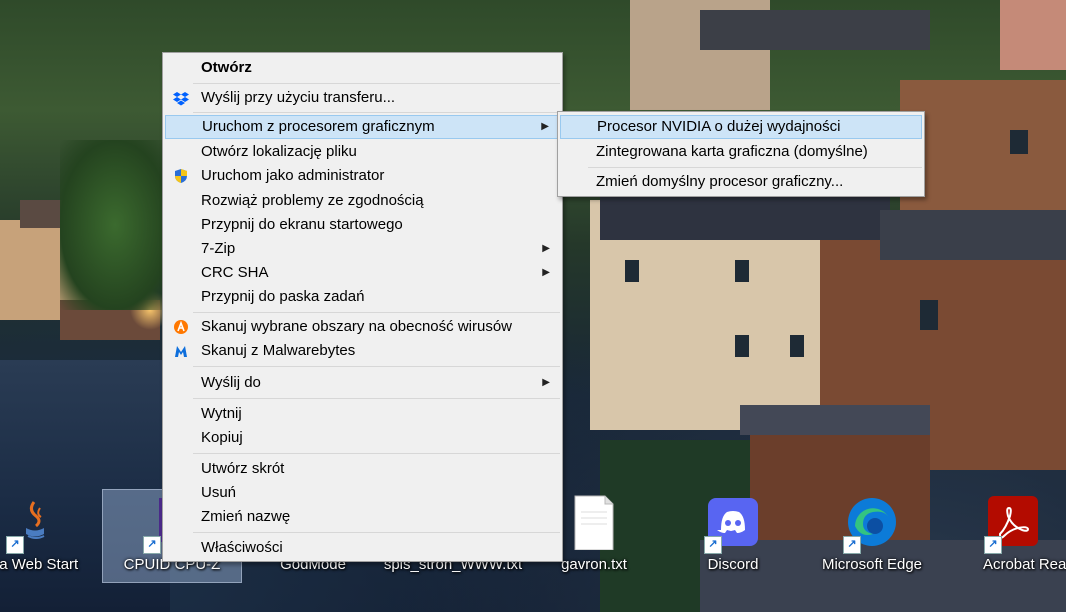  I want to click on java-icon: ↗, so click(34, 524).